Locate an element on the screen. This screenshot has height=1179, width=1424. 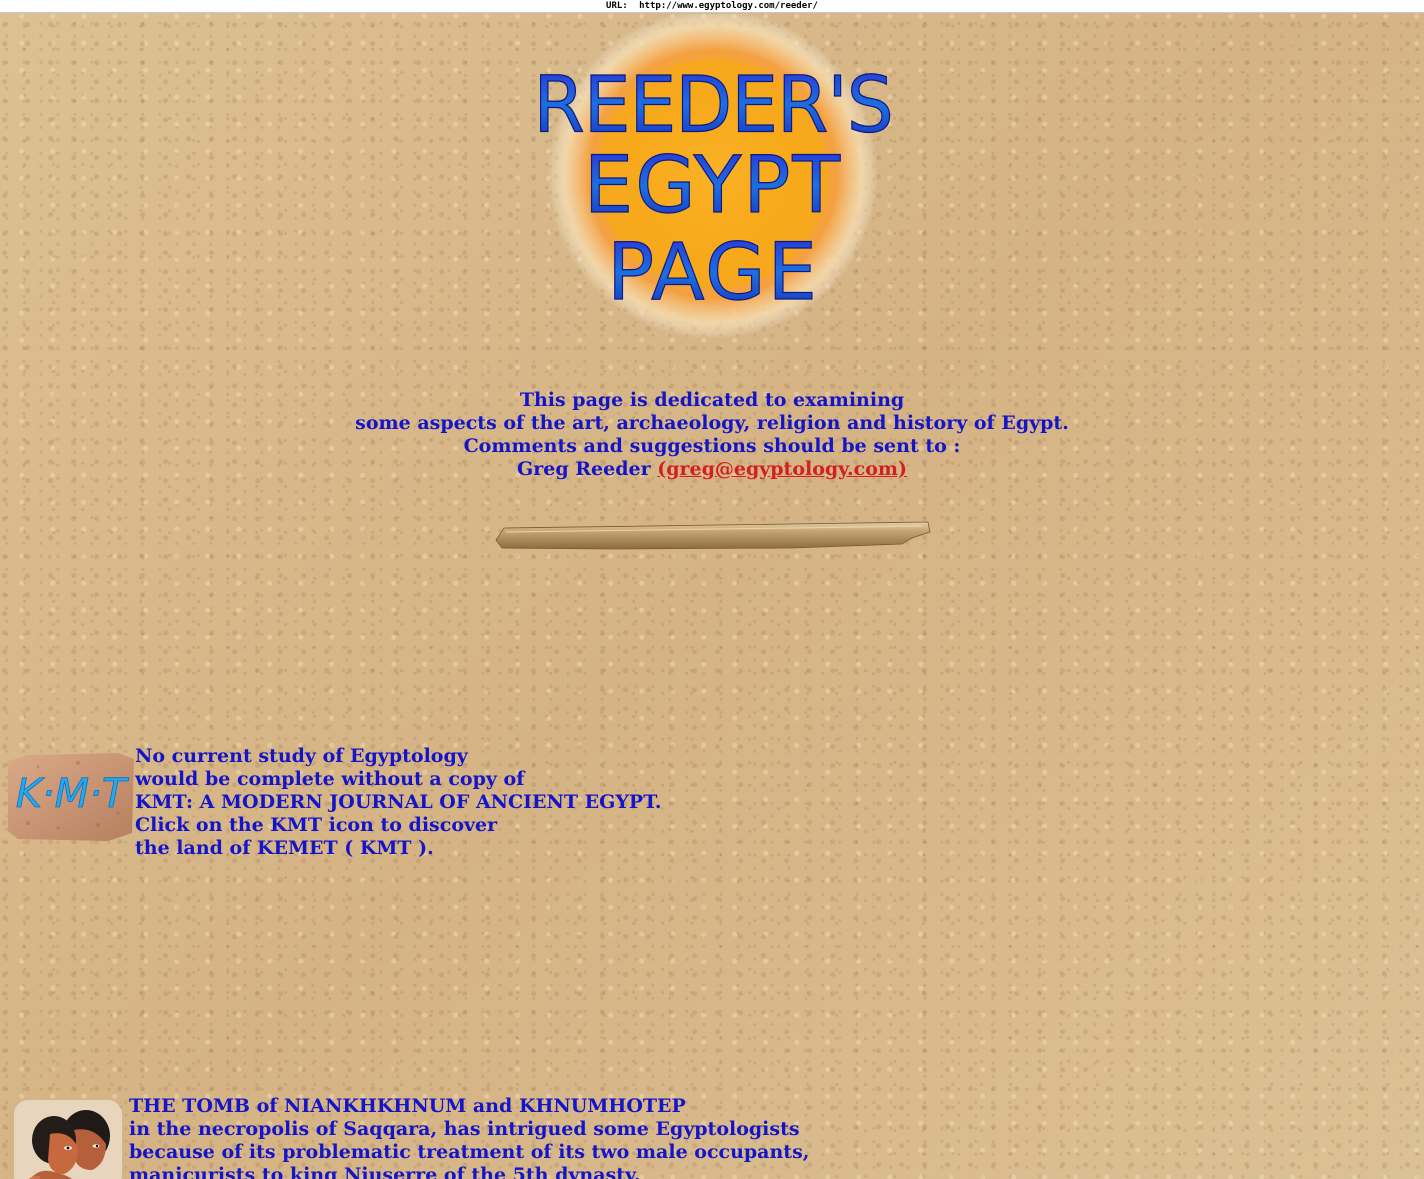
intro-contact-line: Greg Reeder (greg@egyptology.com) is located at coordinates (712, 469).